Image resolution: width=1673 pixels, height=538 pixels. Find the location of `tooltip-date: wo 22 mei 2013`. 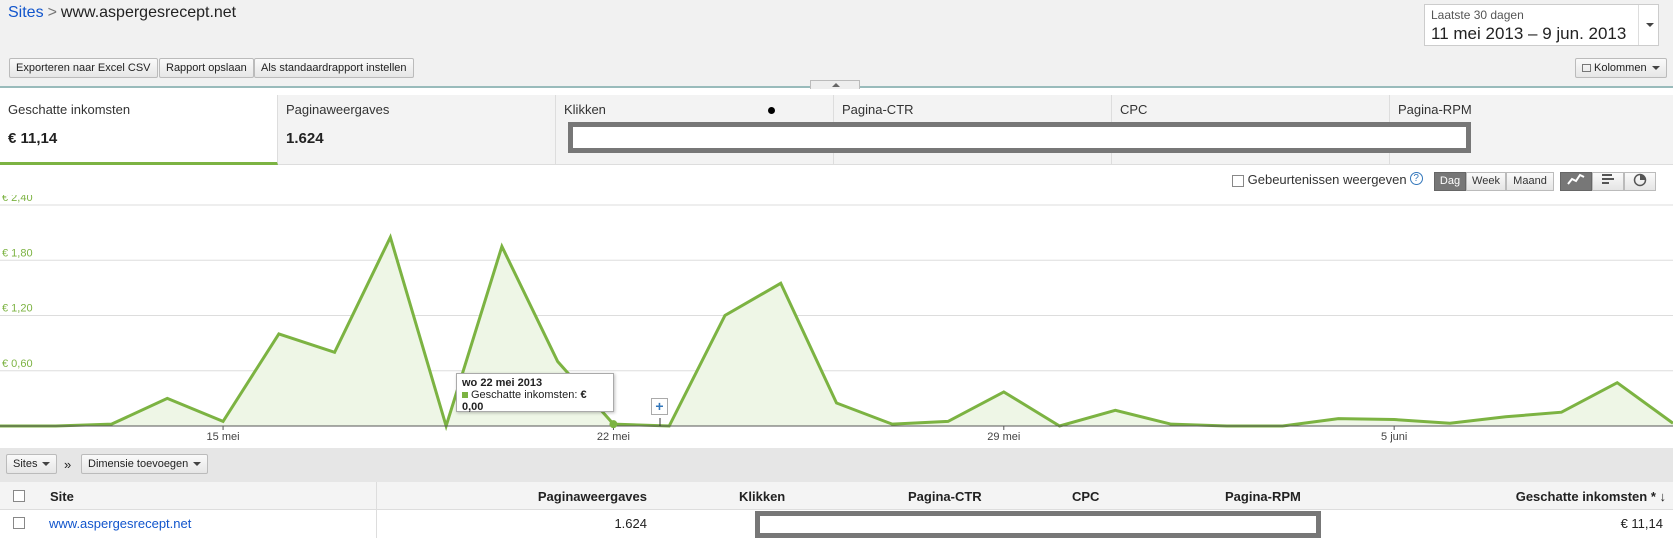

tooltip-date: wo 22 mei 2013 is located at coordinates (502, 383).